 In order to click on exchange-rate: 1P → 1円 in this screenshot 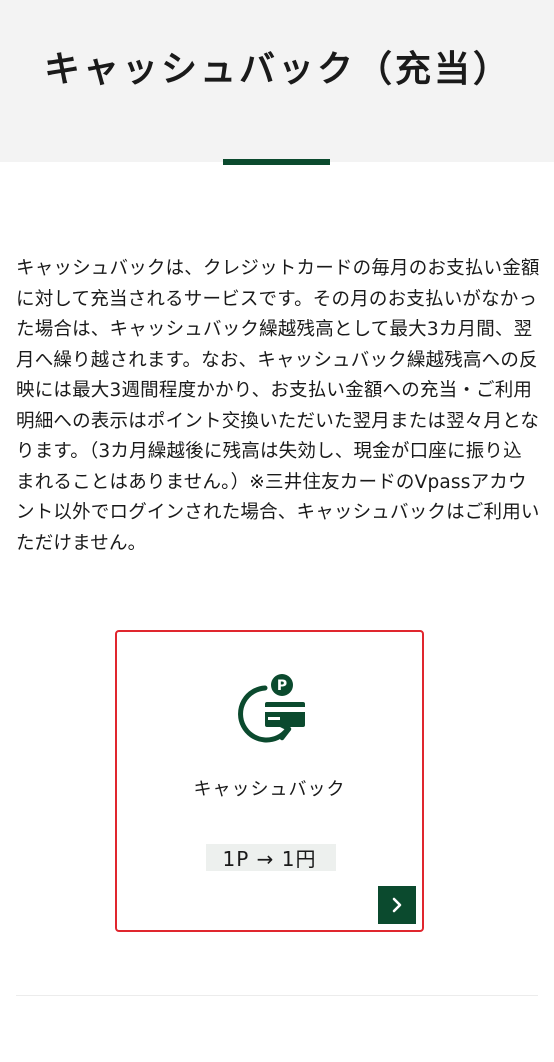, I will do `click(269, 859)`.